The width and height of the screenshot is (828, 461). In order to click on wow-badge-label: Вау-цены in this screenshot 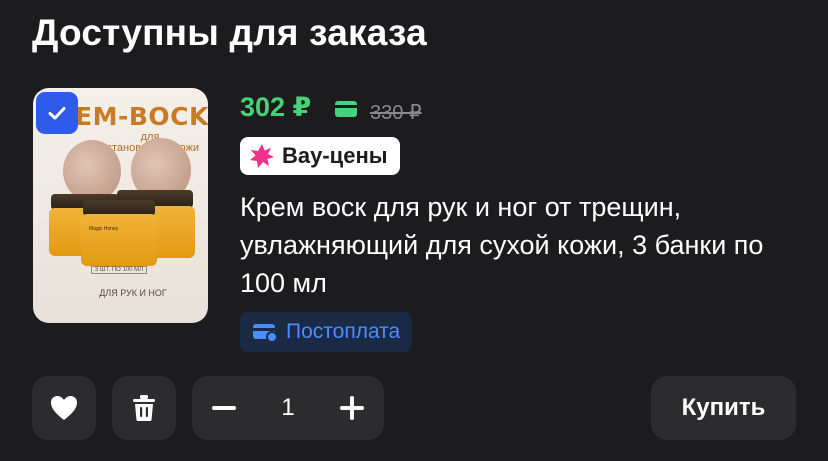, I will do `click(335, 155)`.